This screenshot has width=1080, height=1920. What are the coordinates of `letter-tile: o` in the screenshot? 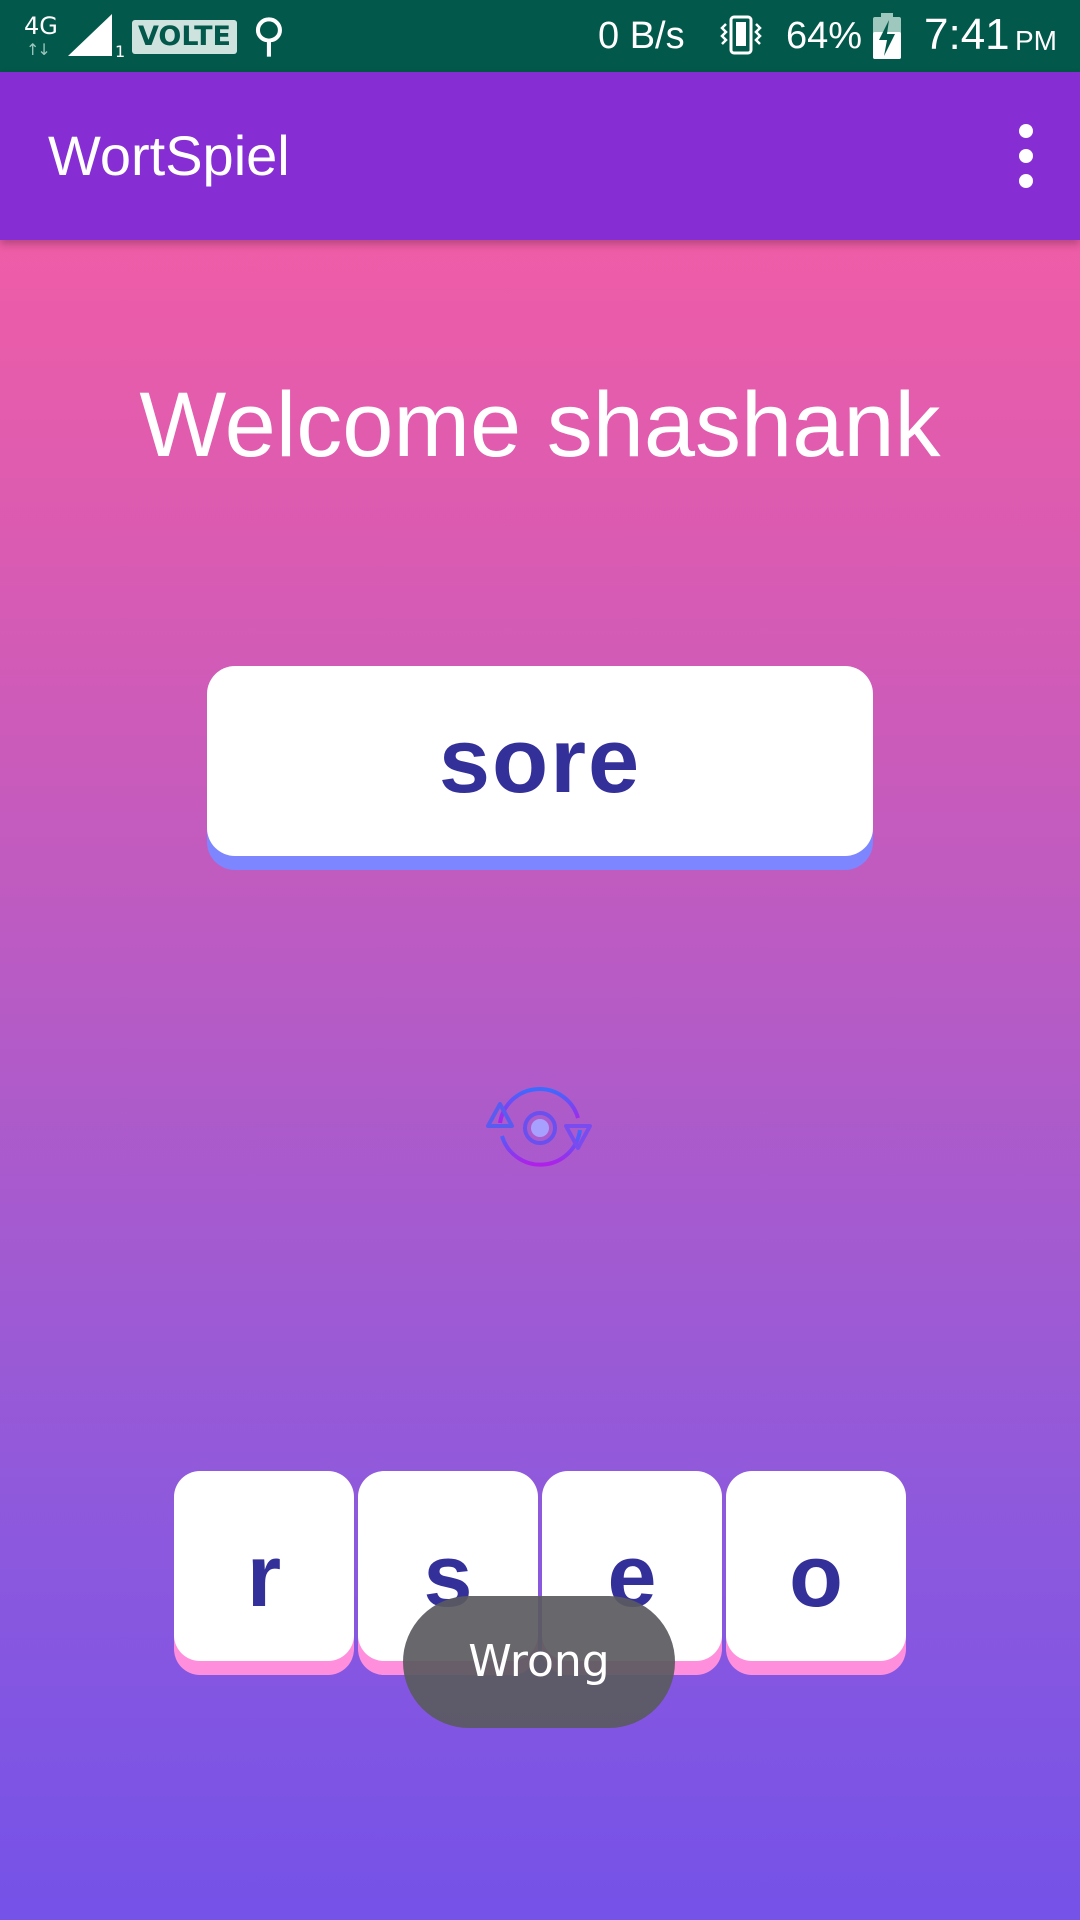 It's located at (816, 1566).